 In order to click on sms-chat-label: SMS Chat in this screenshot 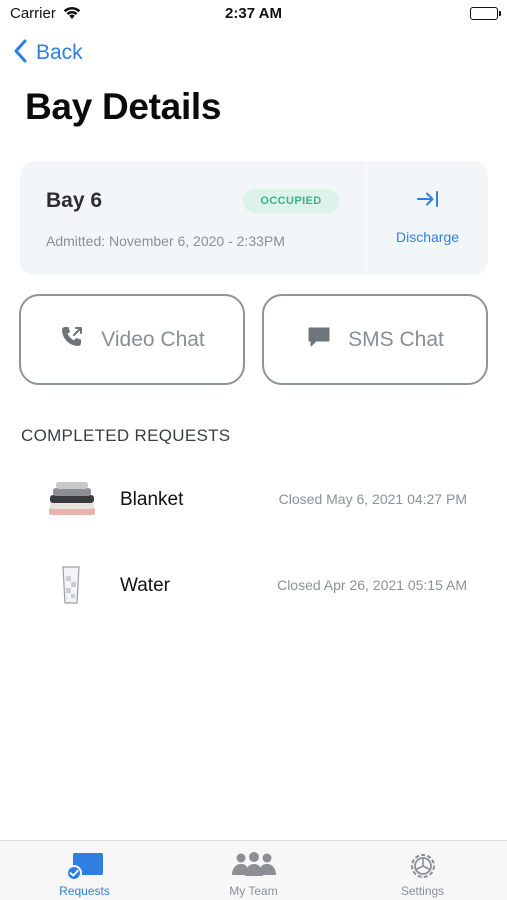, I will do `click(396, 339)`.